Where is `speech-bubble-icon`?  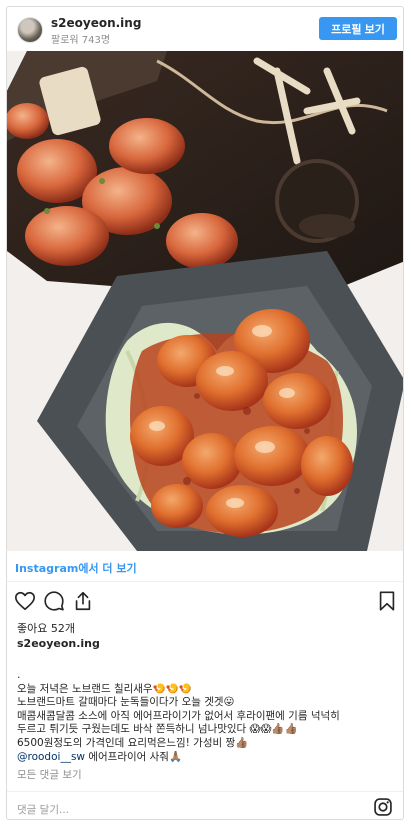
speech-bubble-icon is located at coordinates (54, 601).